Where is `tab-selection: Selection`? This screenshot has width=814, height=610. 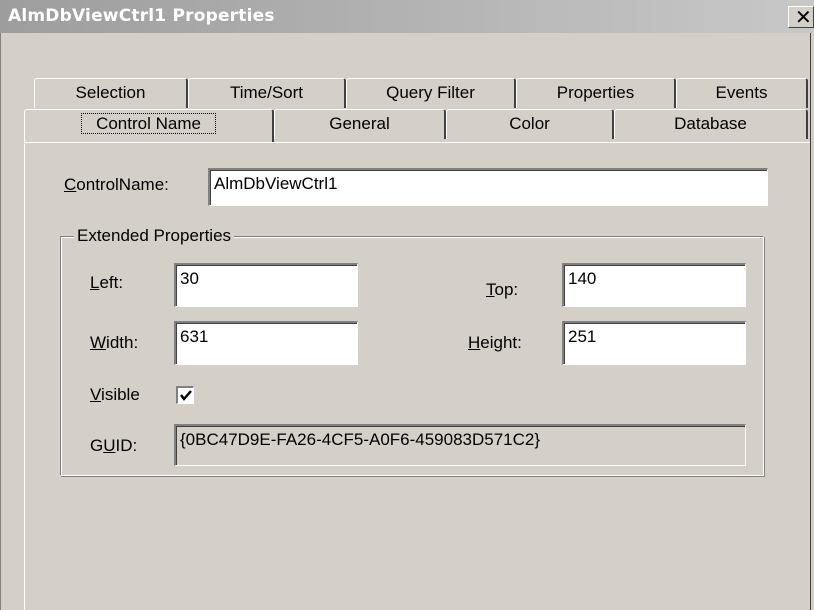 tab-selection: Selection is located at coordinates (111, 93).